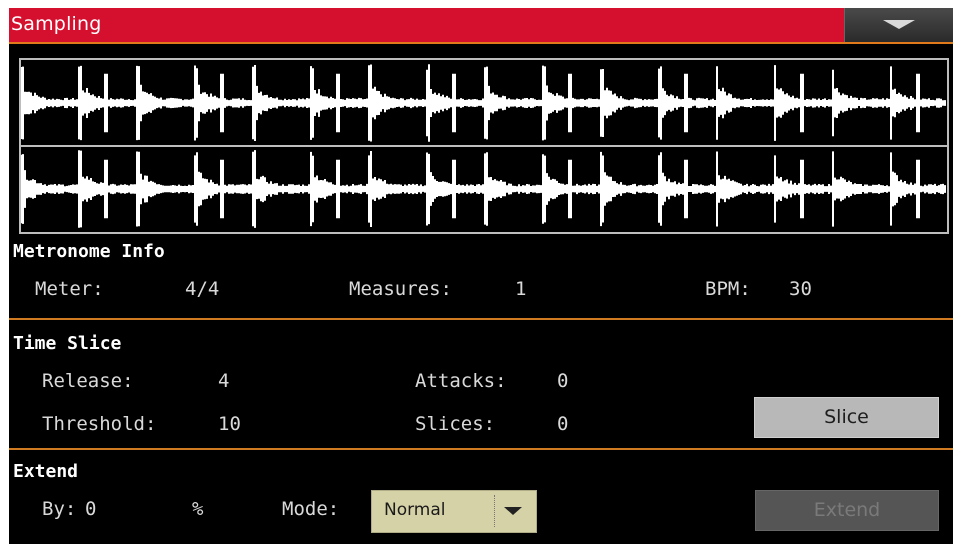  I want to click on attacks-label: Attacks:, so click(461, 381).